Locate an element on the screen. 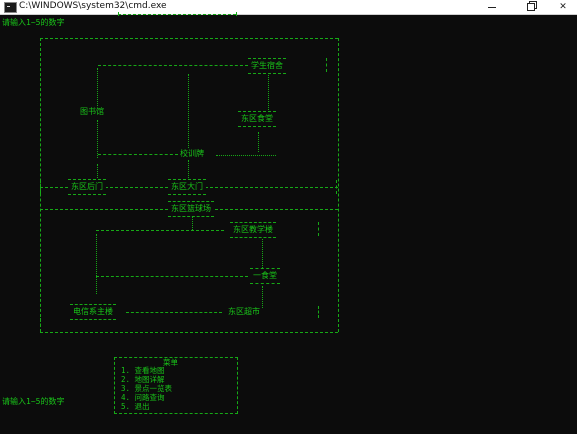 The image size is (577, 434). path-dorm-right is located at coordinates (326, 65).